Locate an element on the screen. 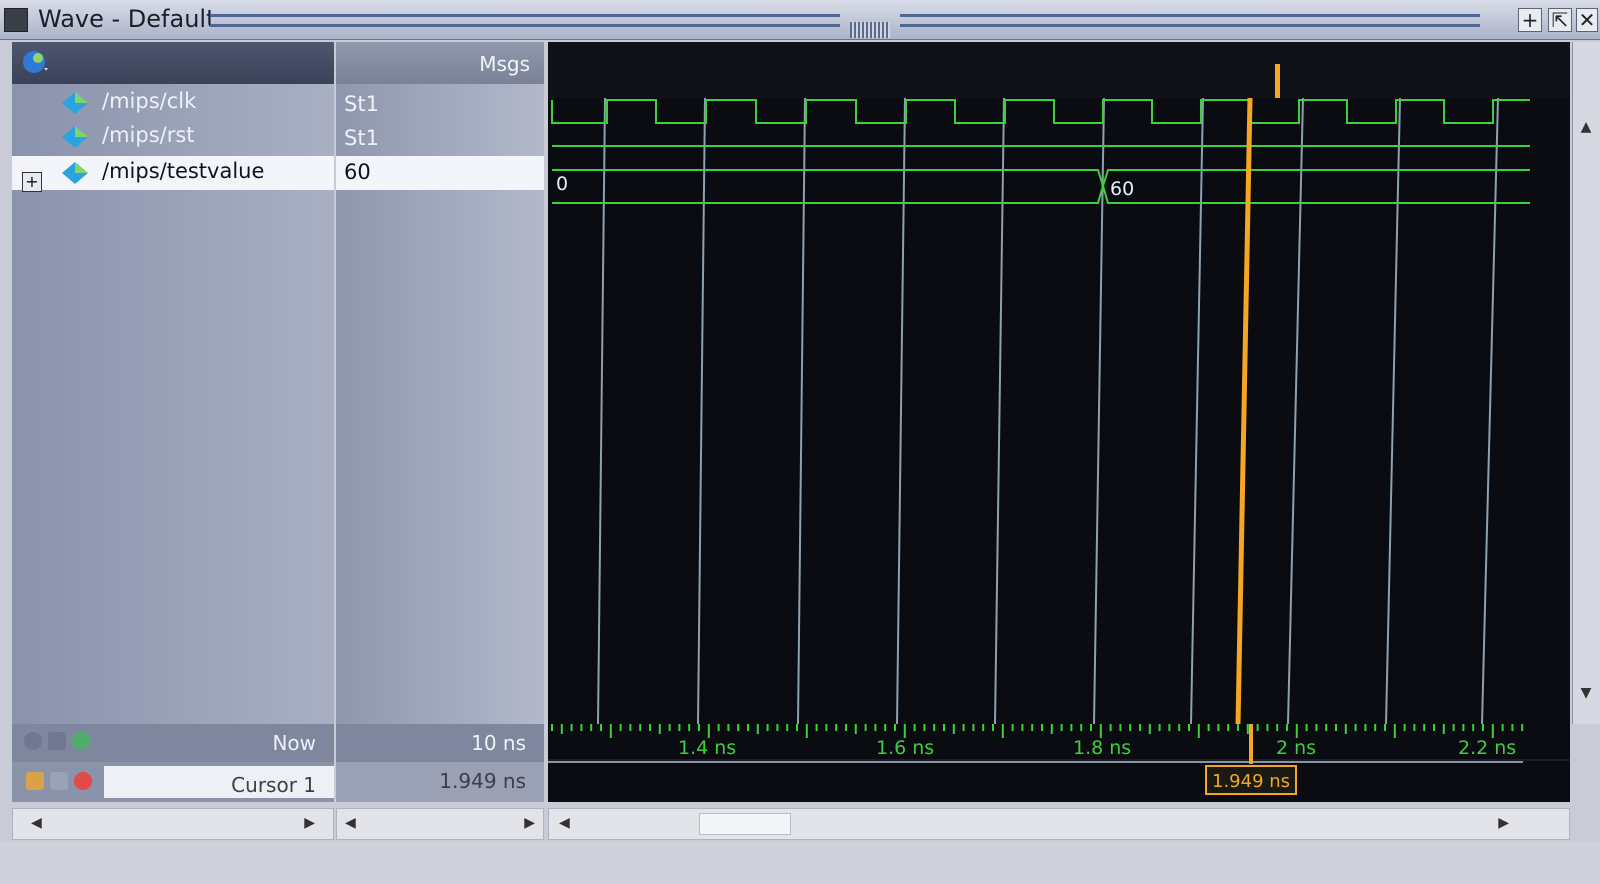 The image size is (1600, 884). wave-toolbar-icon is located at coordinates (36, 62).